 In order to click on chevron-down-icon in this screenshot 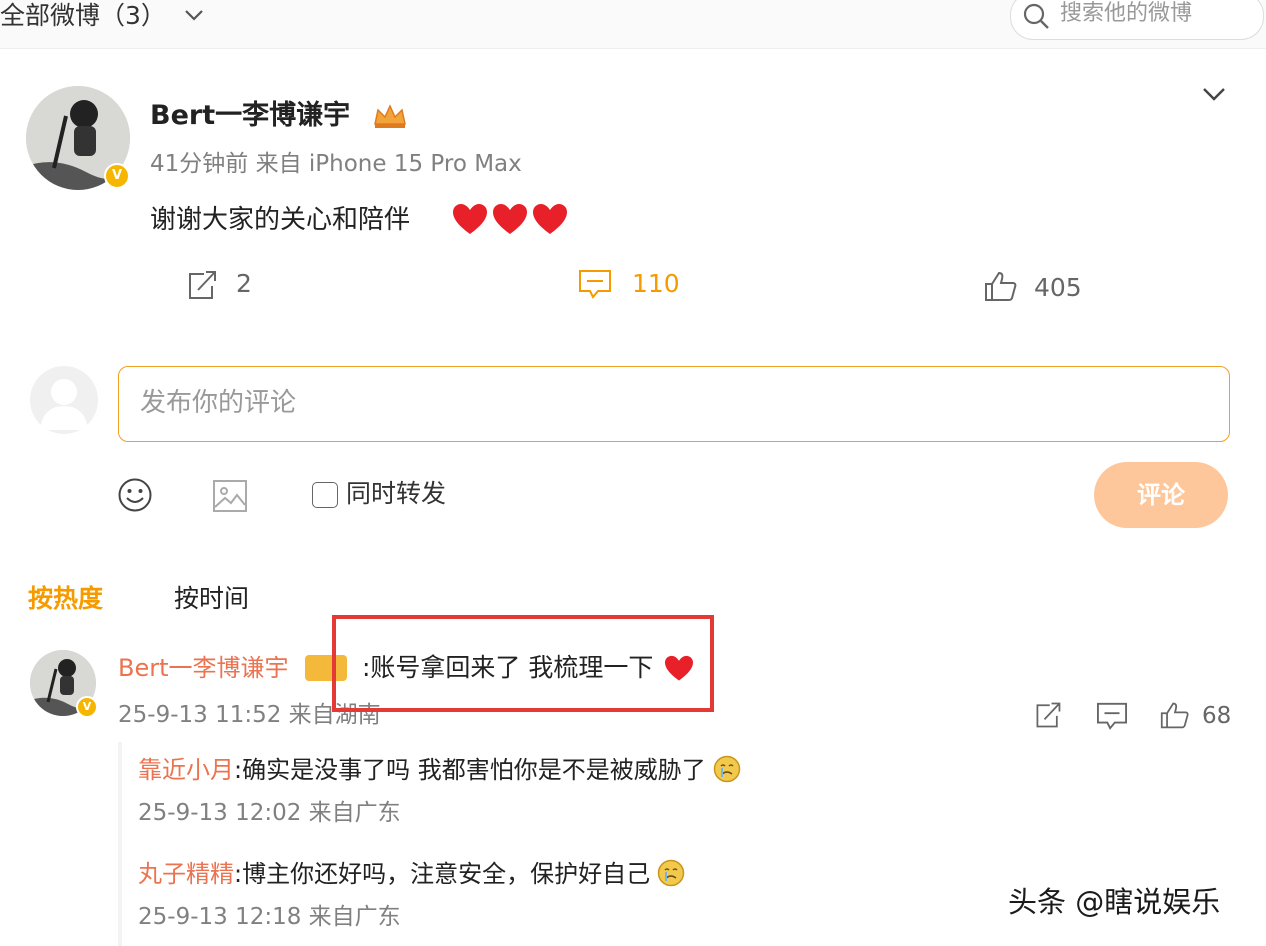, I will do `click(194, 15)`.